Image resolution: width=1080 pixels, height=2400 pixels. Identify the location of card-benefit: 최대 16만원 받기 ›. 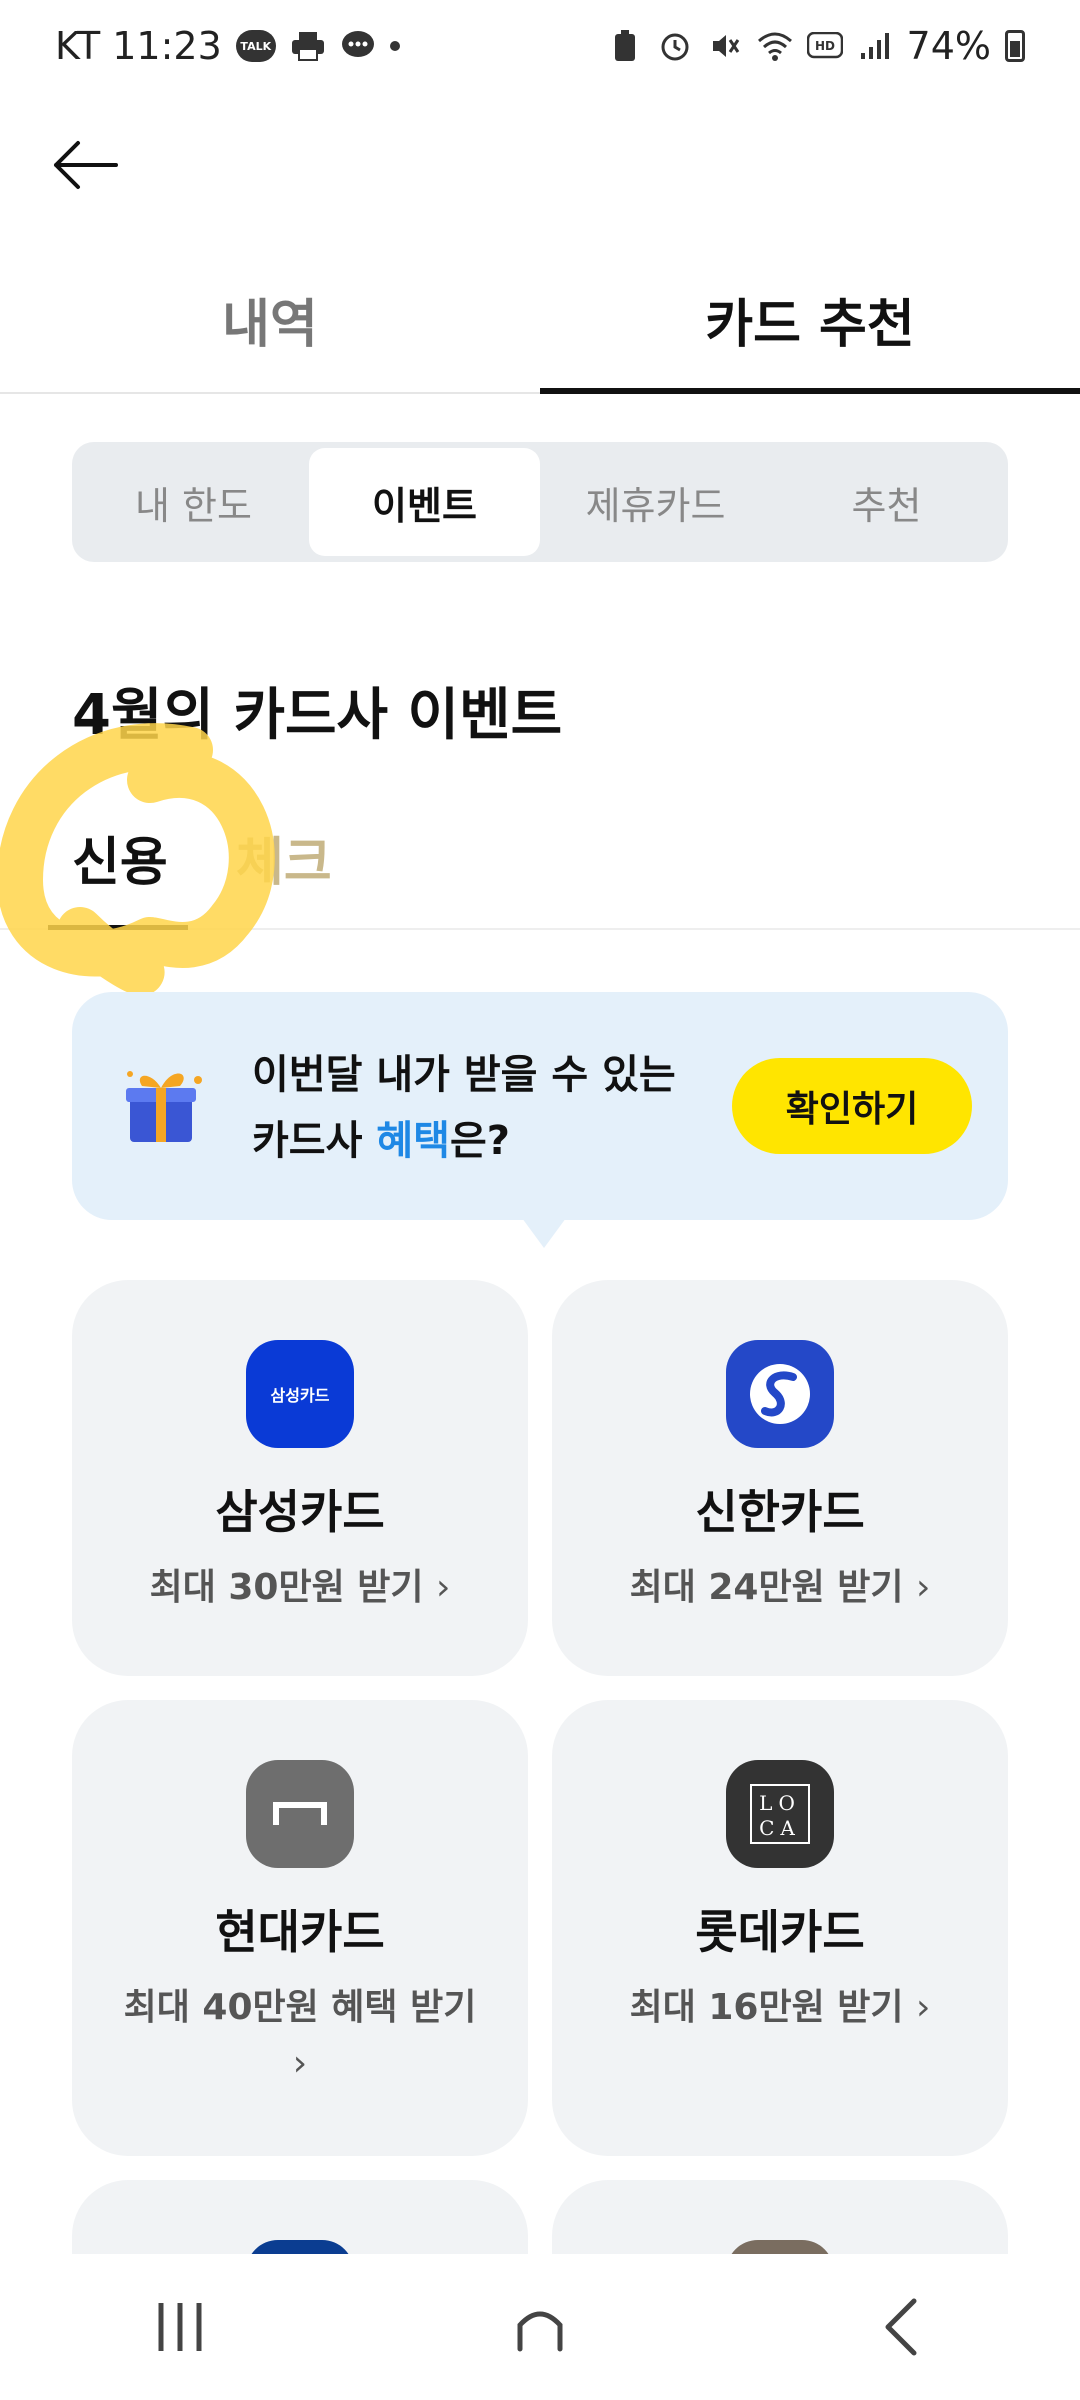
(780, 2008).